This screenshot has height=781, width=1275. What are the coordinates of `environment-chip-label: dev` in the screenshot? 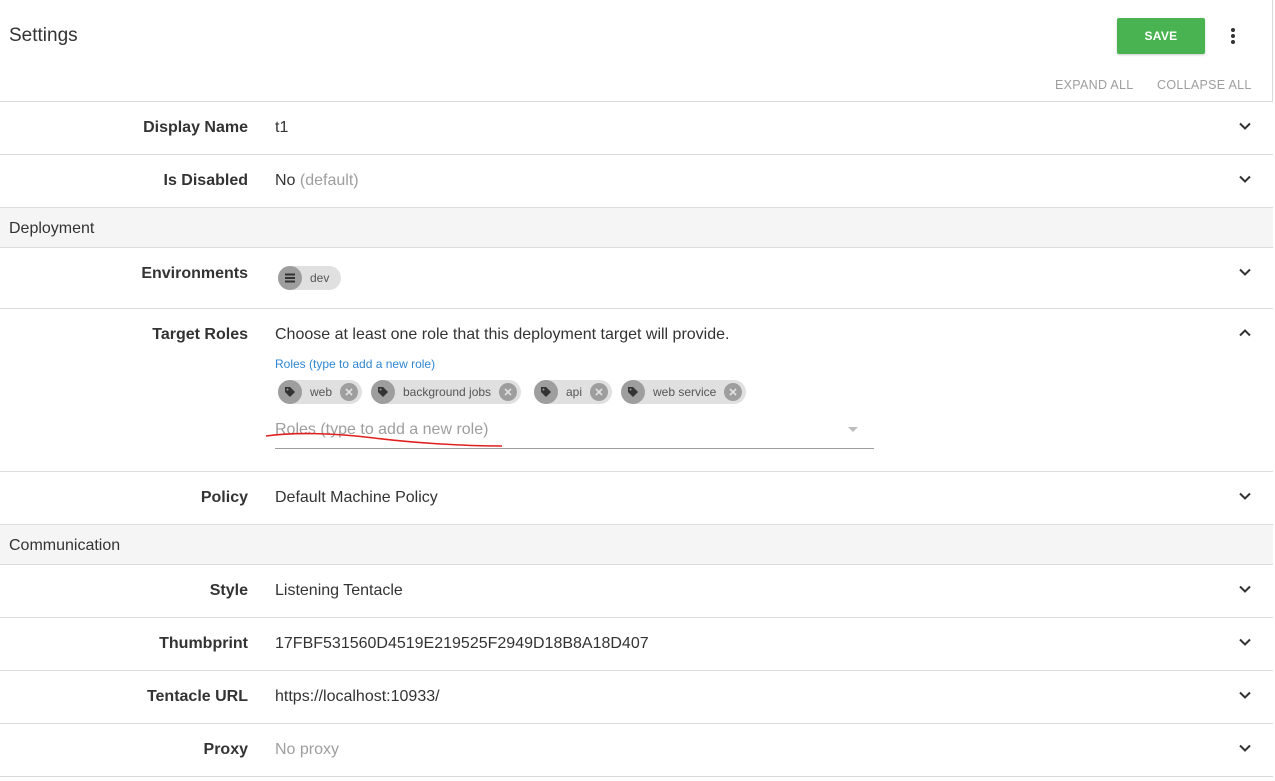 It's located at (320, 278).